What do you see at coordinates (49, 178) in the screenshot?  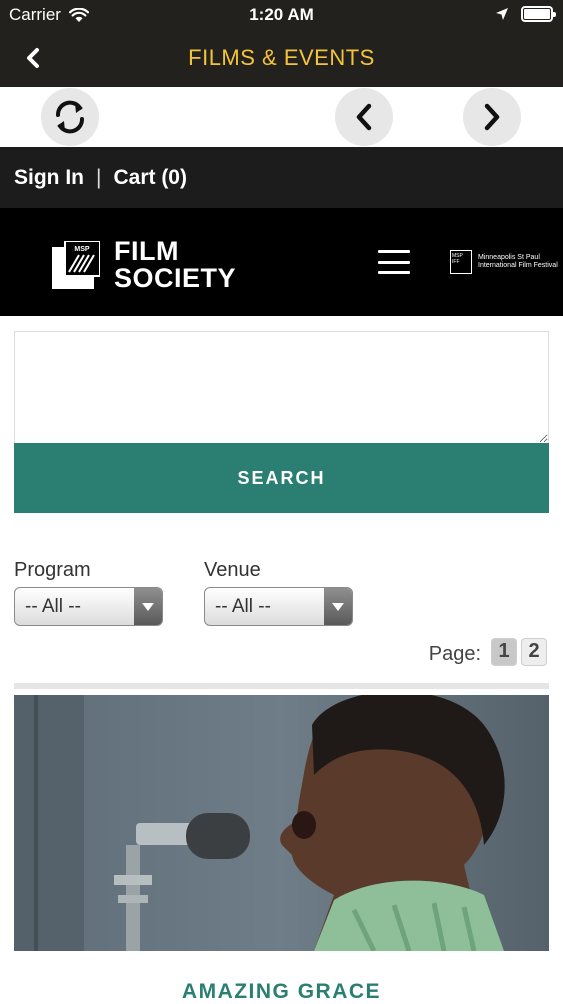 I see `sign-in-link: Sign In` at bounding box center [49, 178].